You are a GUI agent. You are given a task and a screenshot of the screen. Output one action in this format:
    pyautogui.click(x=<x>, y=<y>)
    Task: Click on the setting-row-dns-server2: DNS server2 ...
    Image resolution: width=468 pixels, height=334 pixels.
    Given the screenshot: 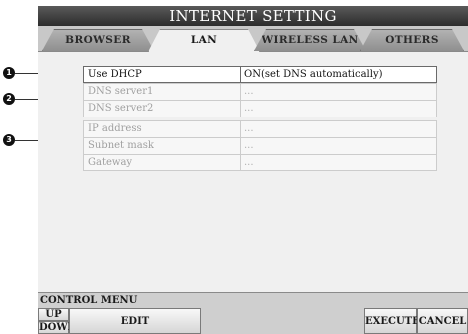 What is the action you would take?
    pyautogui.click(x=260, y=108)
    